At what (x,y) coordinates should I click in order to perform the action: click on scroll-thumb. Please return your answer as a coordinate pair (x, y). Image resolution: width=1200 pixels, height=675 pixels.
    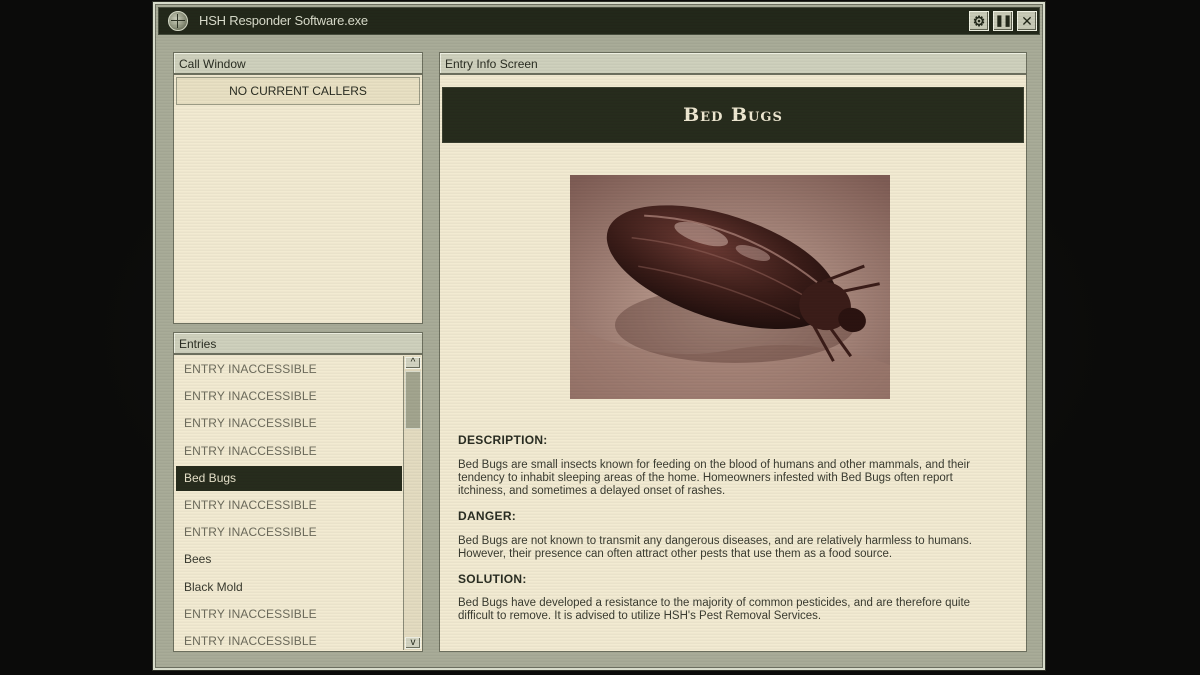
    Looking at the image, I should click on (413, 400).